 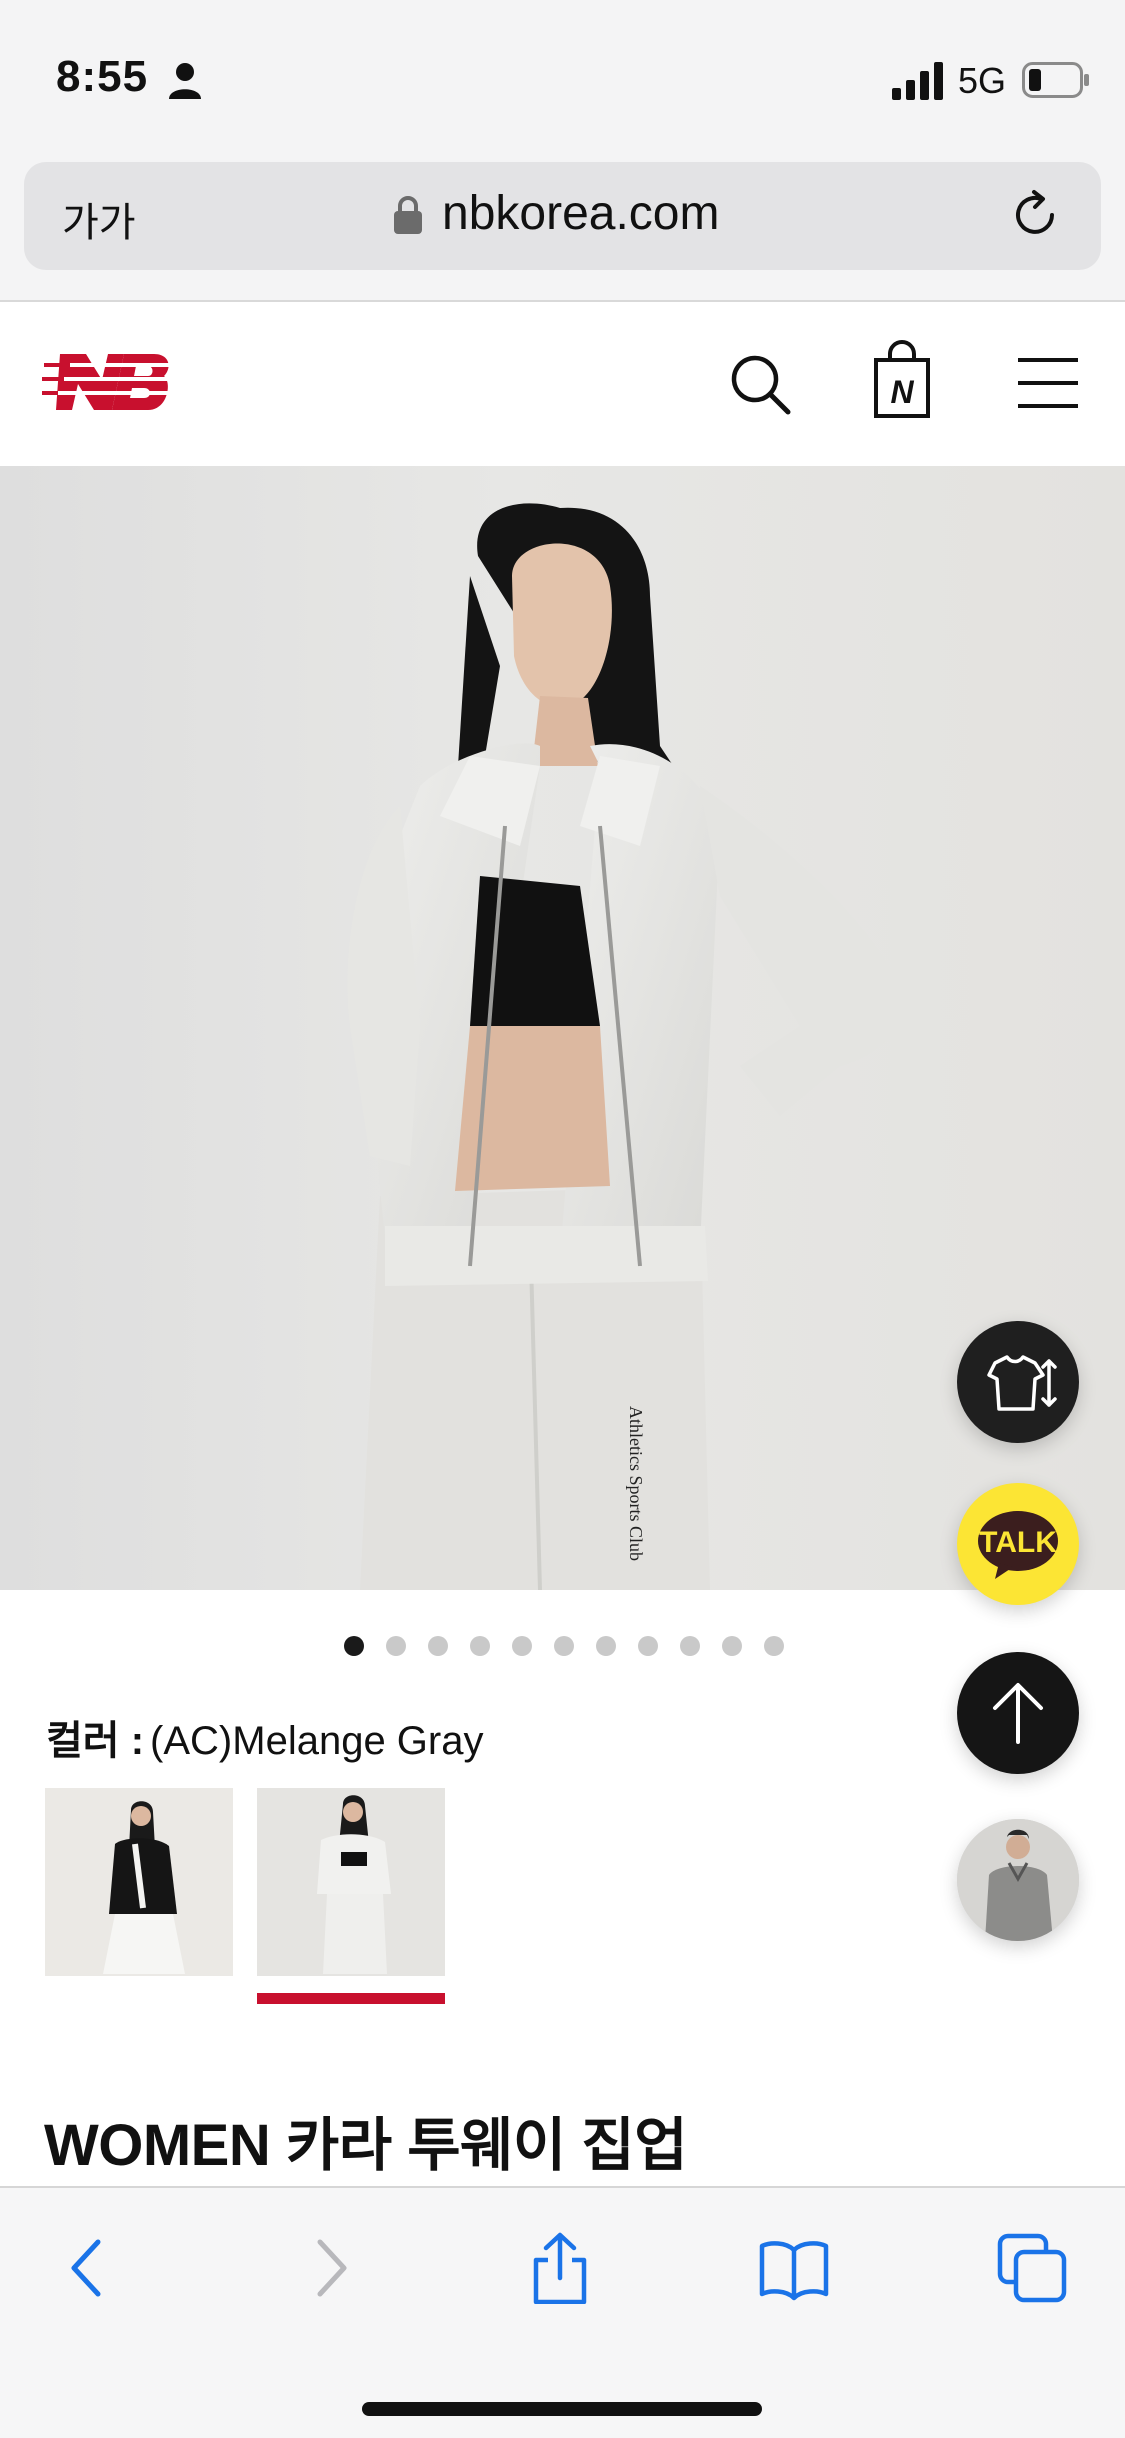 I want to click on person-icon, so click(x=185, y=81).